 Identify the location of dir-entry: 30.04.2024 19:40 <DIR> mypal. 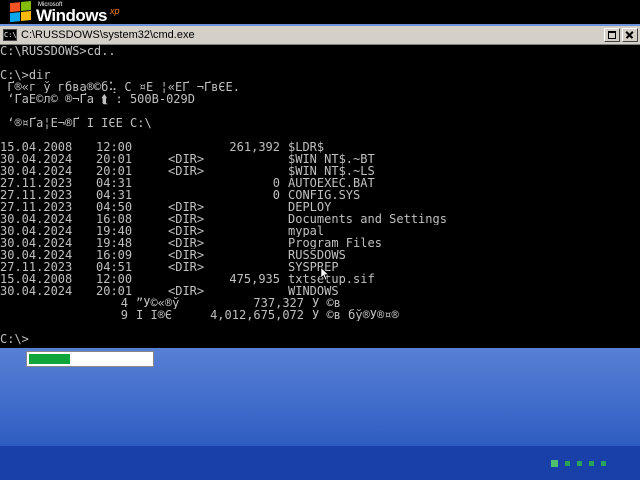
(320, 231).